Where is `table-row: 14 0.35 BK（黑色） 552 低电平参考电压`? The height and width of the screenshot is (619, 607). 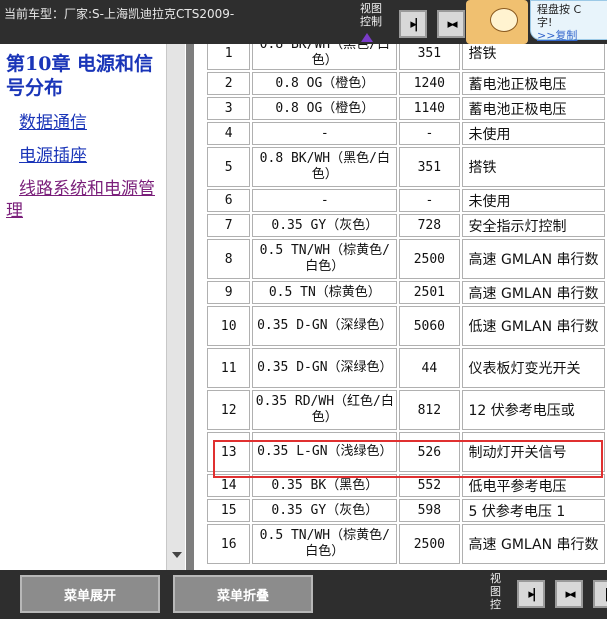
table-row: 14 0.35 BK（黑色） 552 低电平参考电压 is located at coordinates (406, 485).